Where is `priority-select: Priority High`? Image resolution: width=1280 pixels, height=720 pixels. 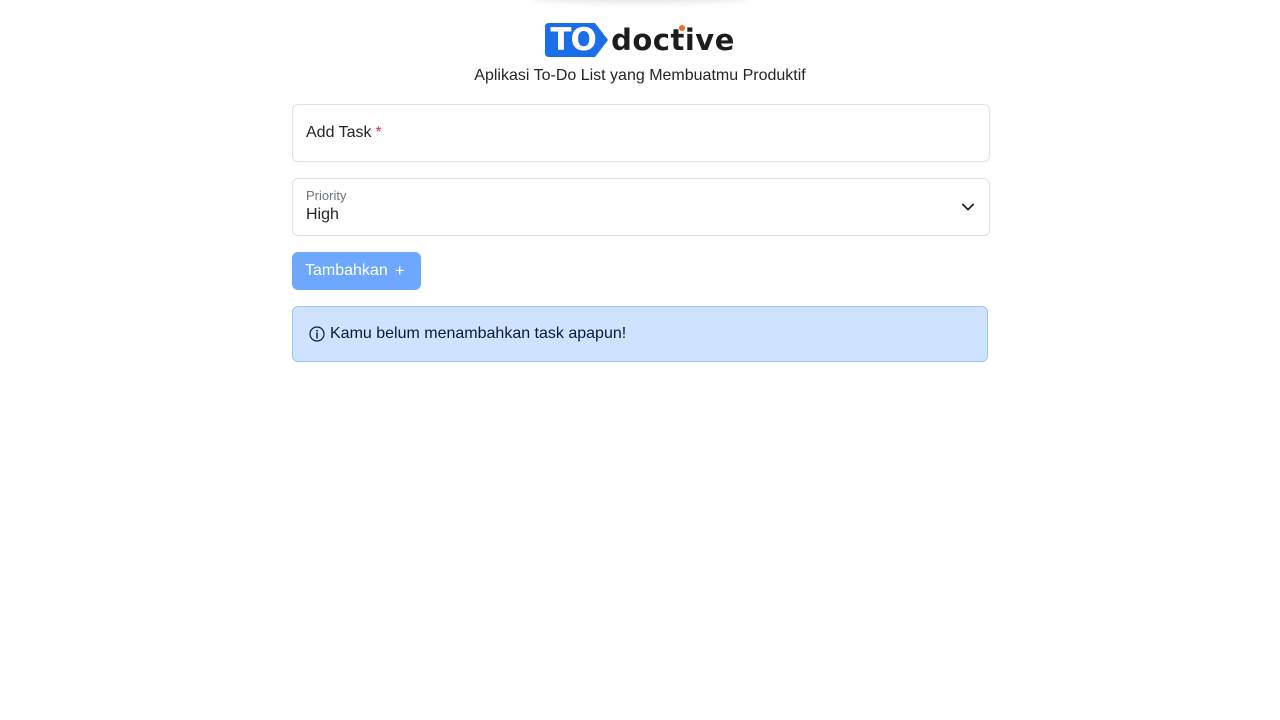 priority-select: Priority High is located at coordinates (641, 207).